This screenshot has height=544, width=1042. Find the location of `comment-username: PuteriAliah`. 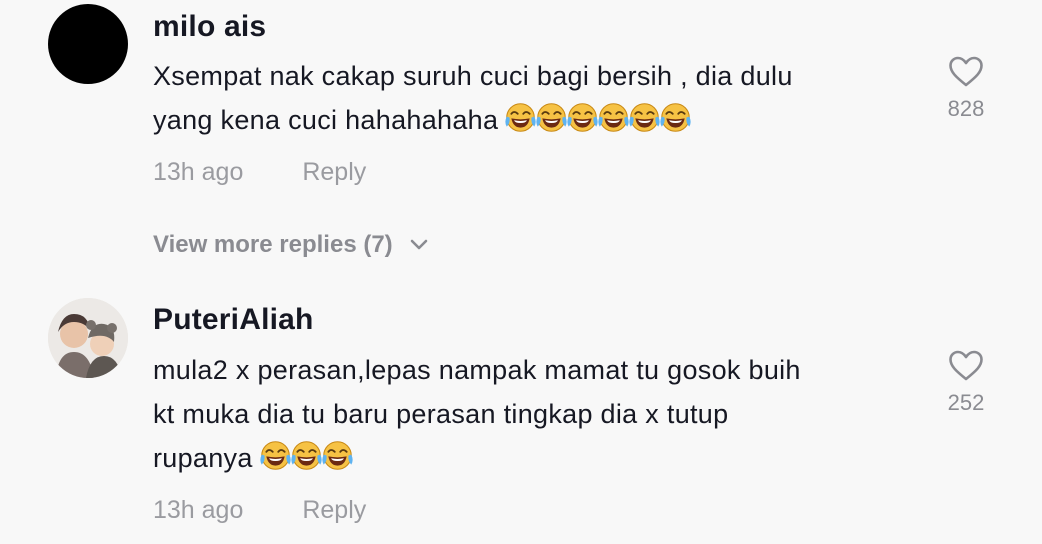

comment-username: PuteriAliah is located at coordinates (233, 320).